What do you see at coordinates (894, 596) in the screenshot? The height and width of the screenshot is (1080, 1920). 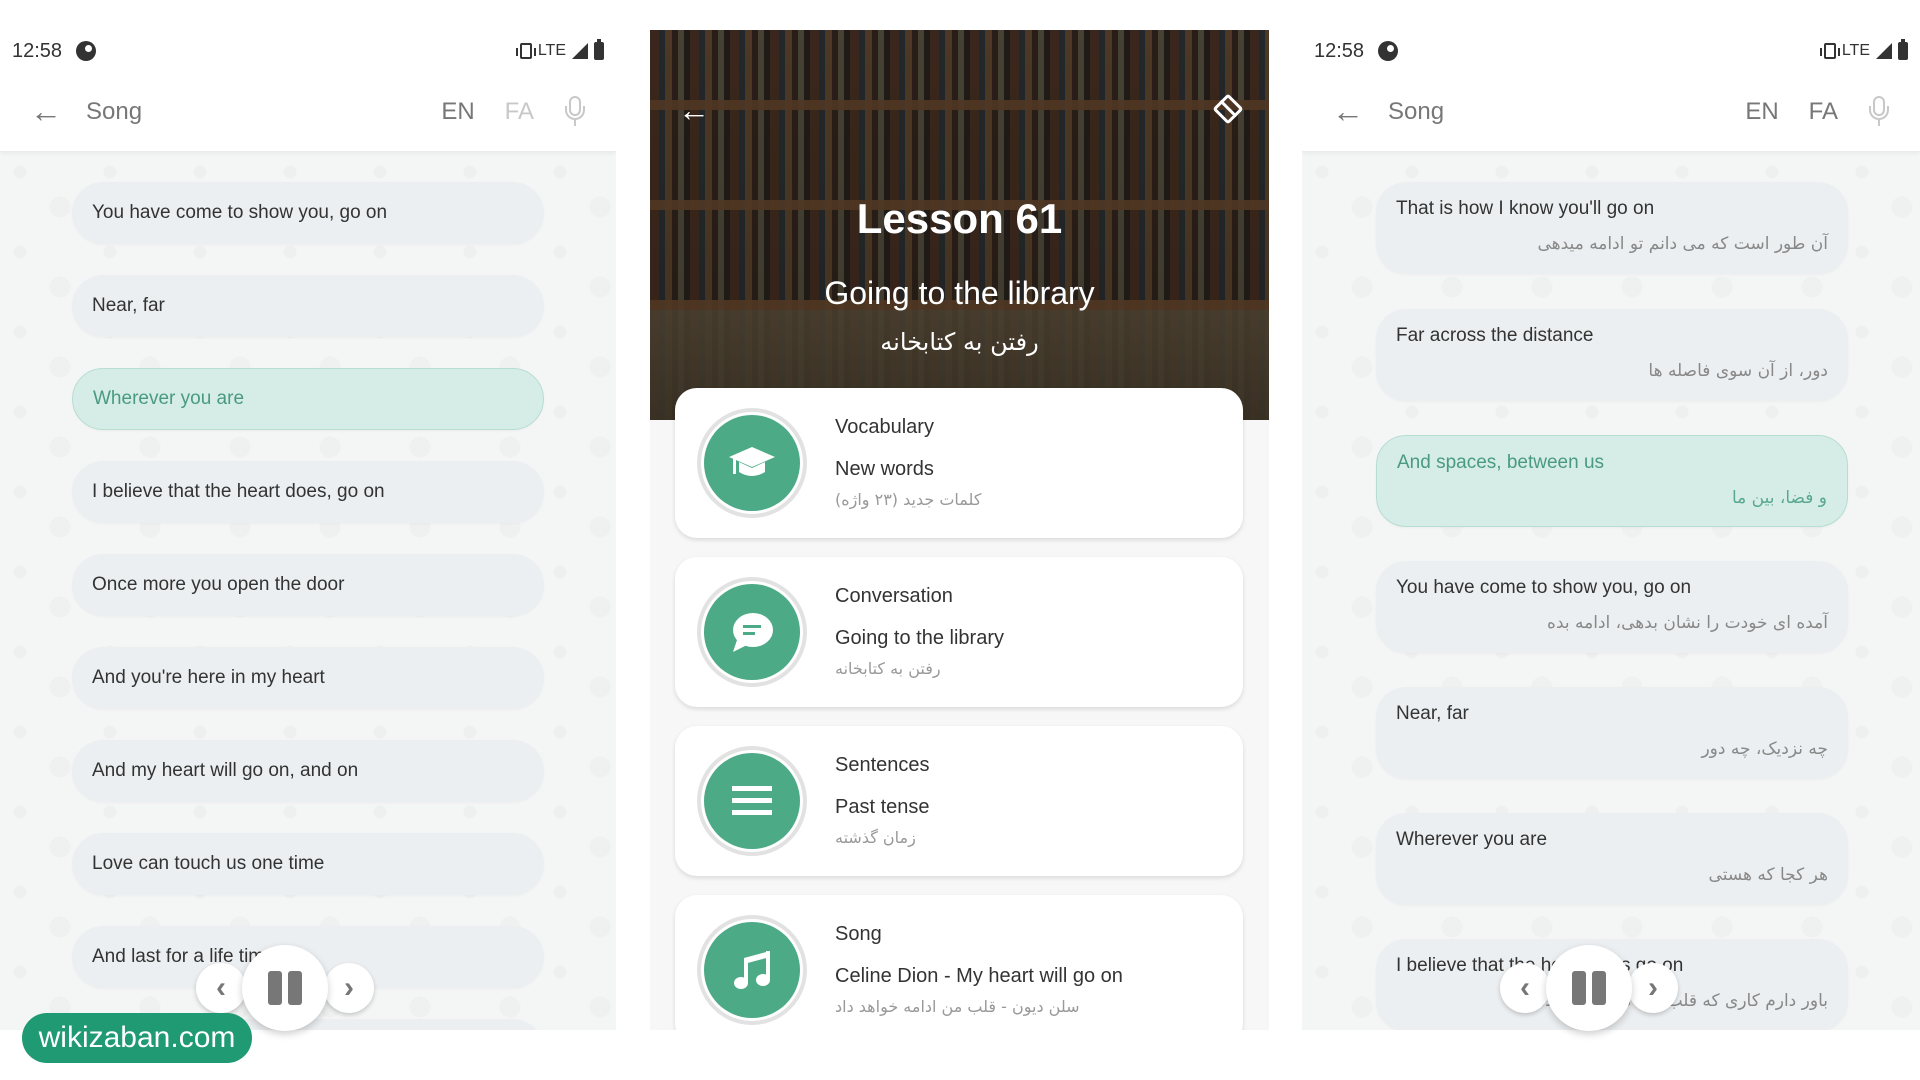 I see `card-label: Conversation` at bounding box center [894, 596].